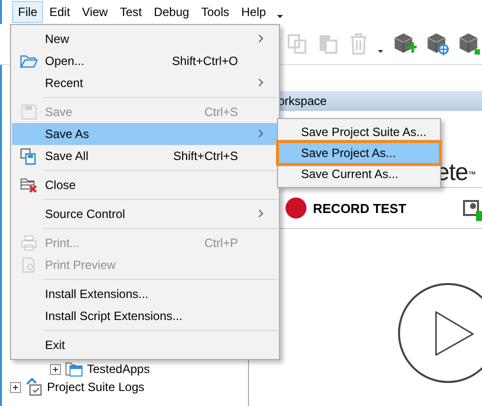 The image size is (482, 406). Describe the element at coordinates (472, 175) in the screenshot. I see `trademark: ™` at that location.